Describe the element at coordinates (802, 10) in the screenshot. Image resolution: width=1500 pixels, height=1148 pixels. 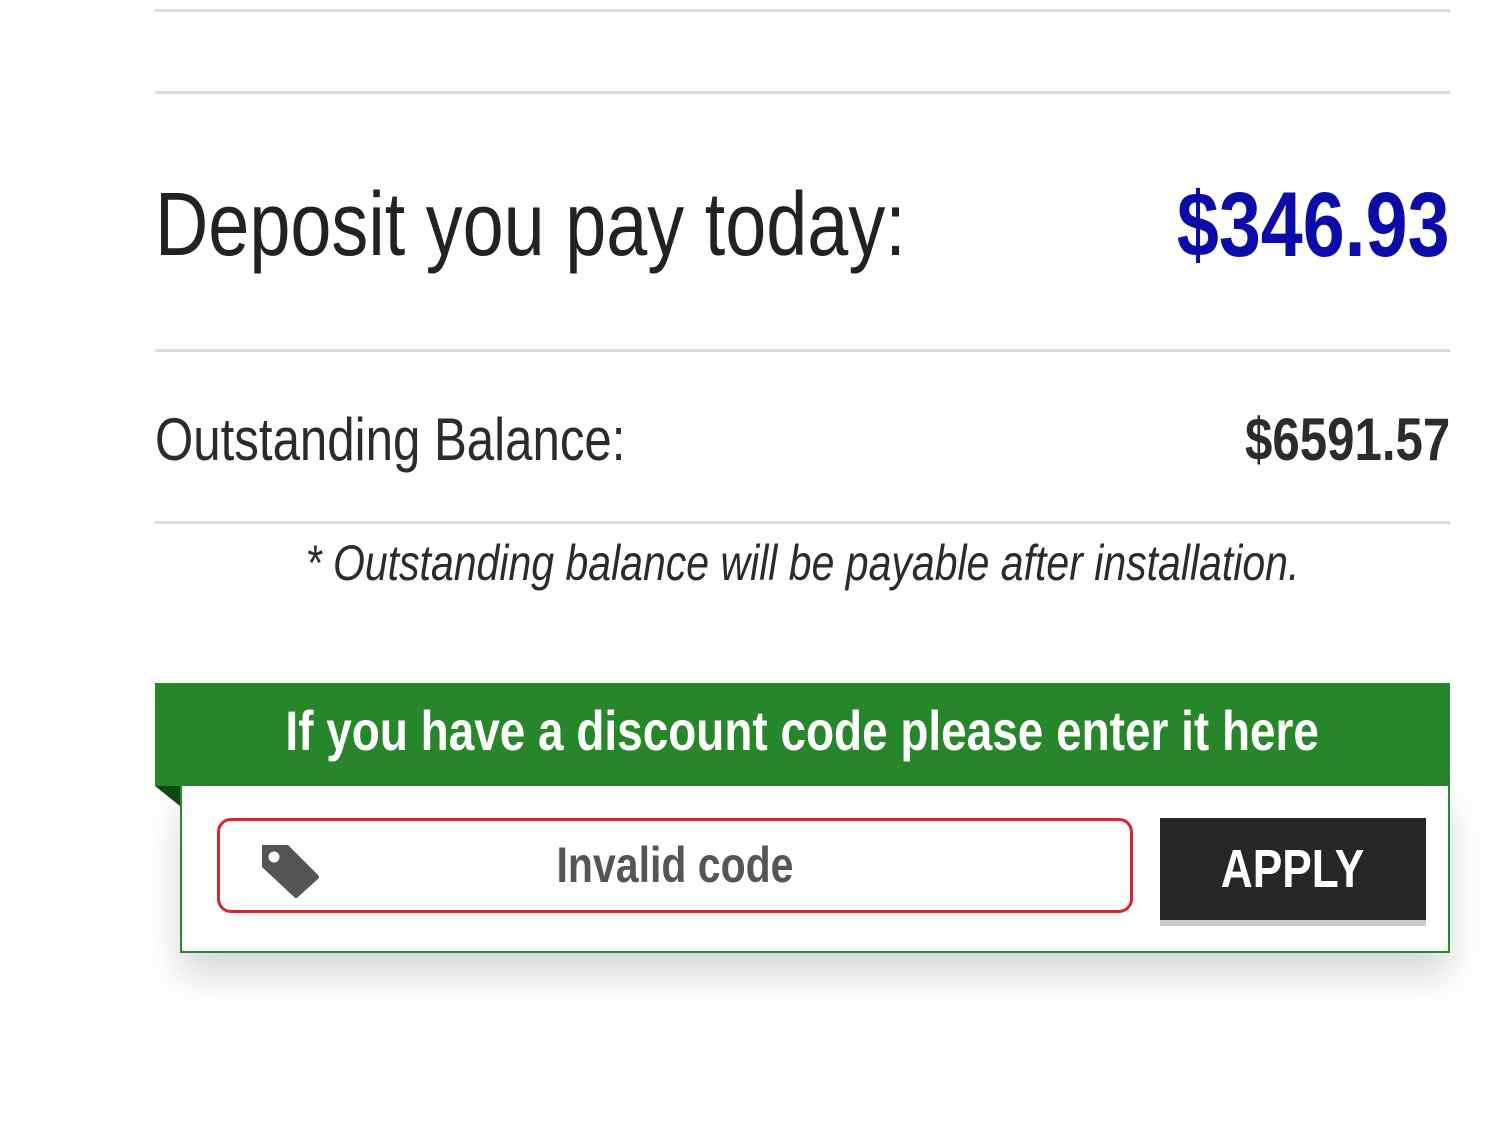
I see `divider-top` at that location.